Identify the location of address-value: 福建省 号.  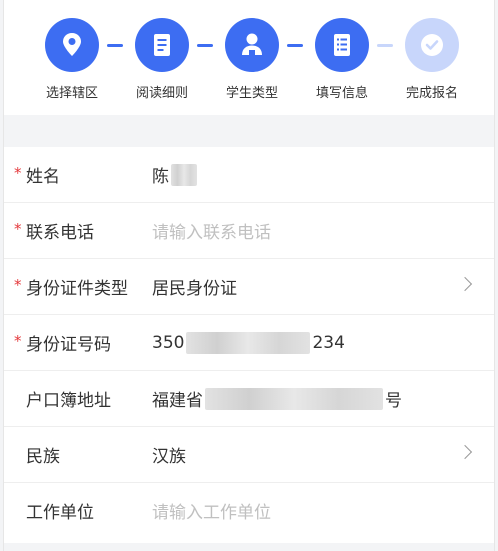
(277, 398).